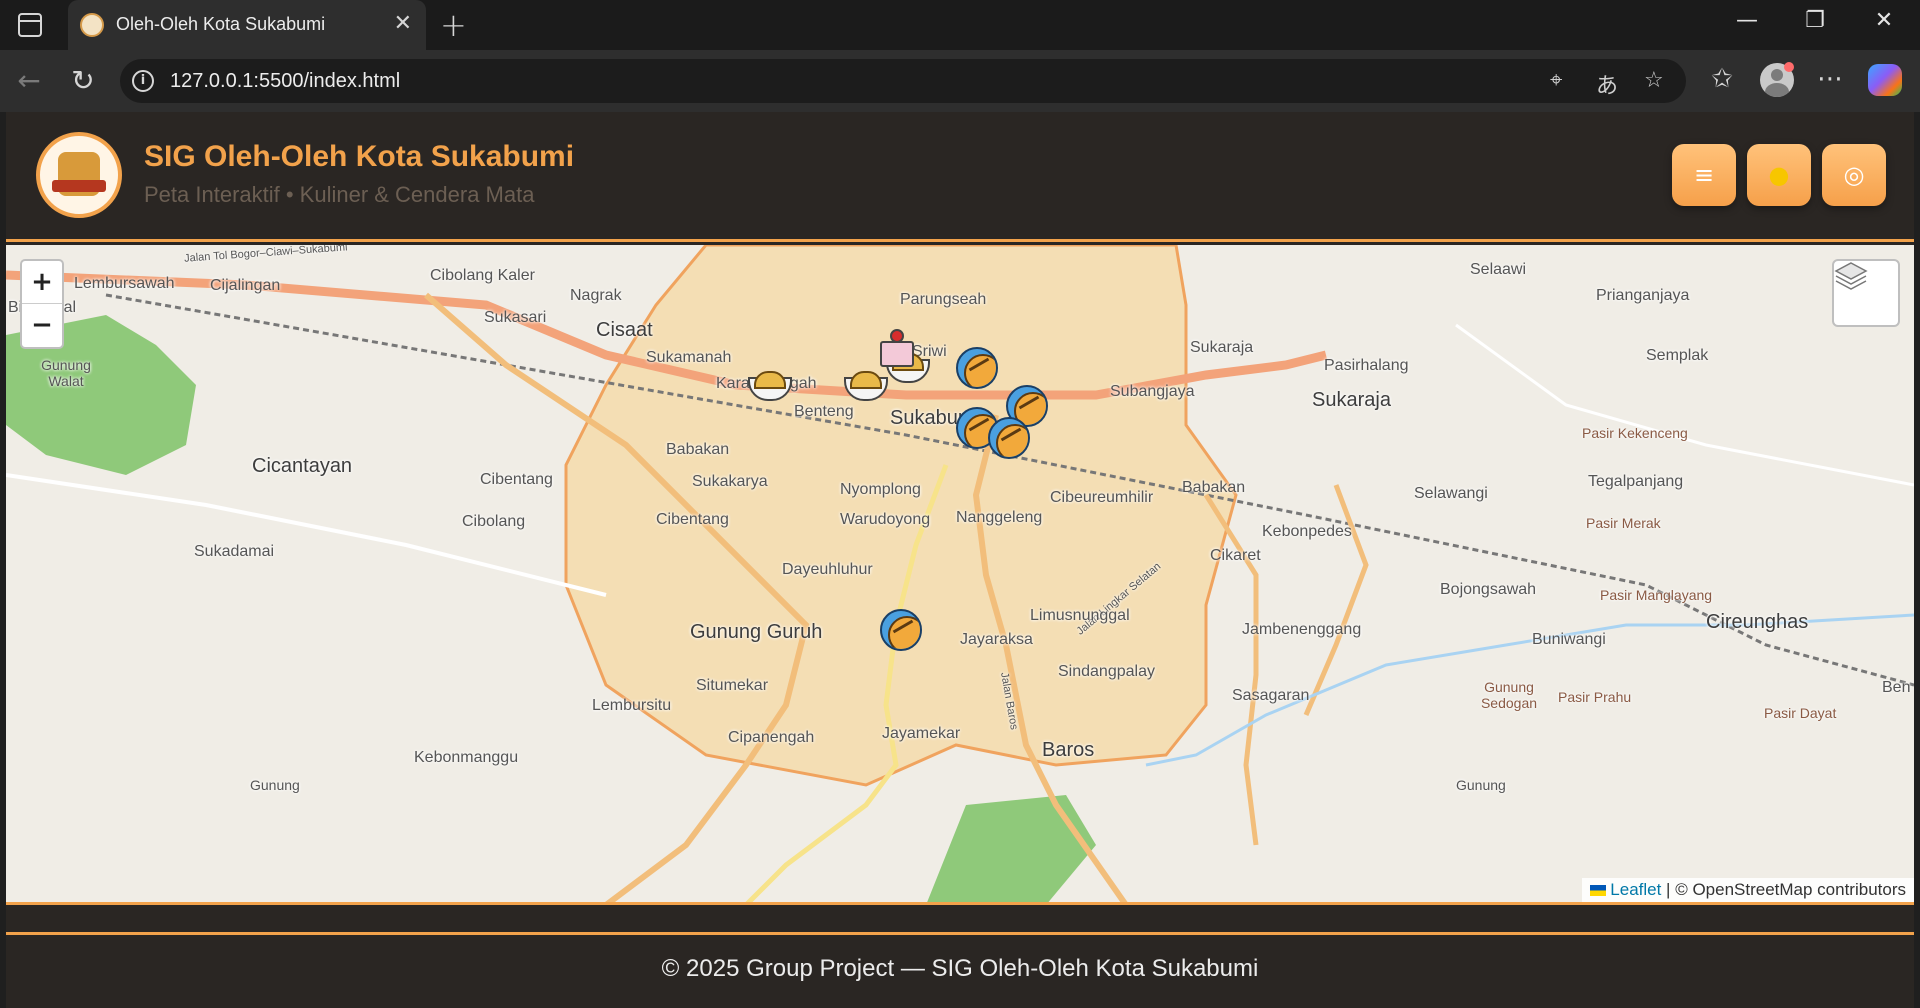  What do you see at coordinates (245, 285) in the screenshot?
I see `map-label: Cijalingan` at bounding box center [245, 285].